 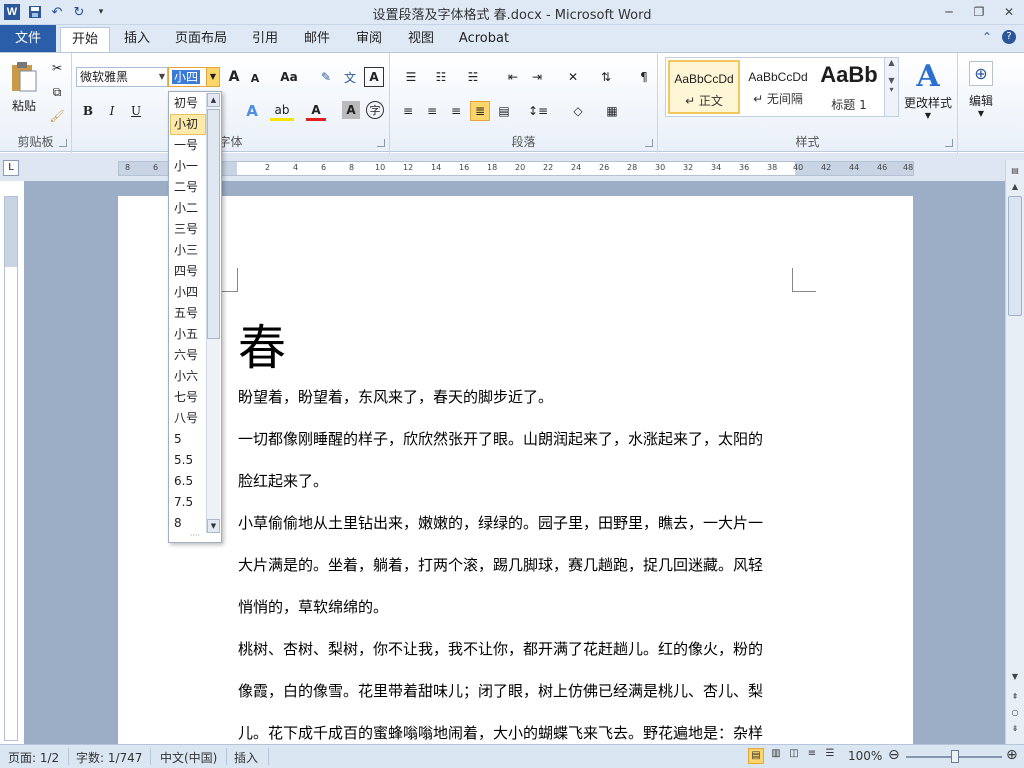 I want to click on font-size-option: 5.5, so click(x=188, y=460).